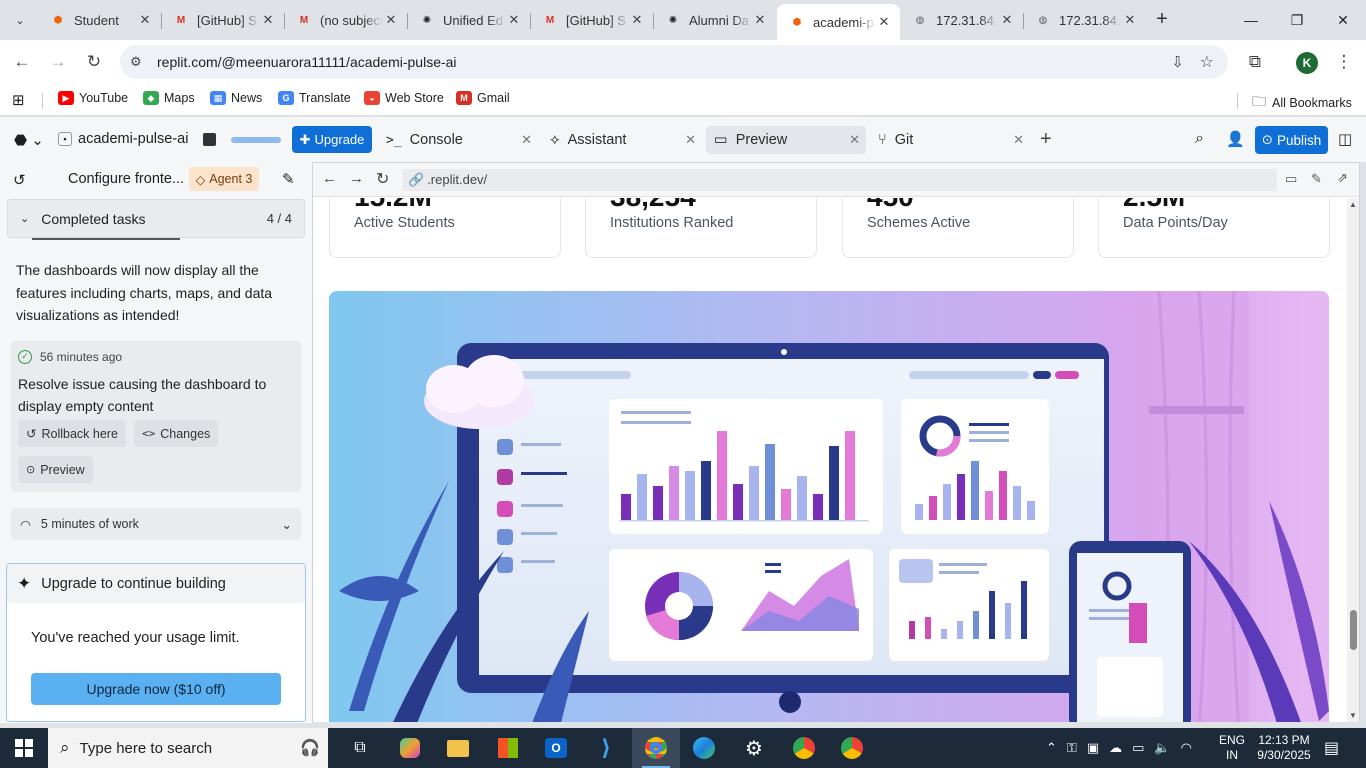 This screenshot has width=1366, height=768. Describe the element at coordinates (606, 748) in the screenshot. I see `vscode-icon: ⟩` at that location.